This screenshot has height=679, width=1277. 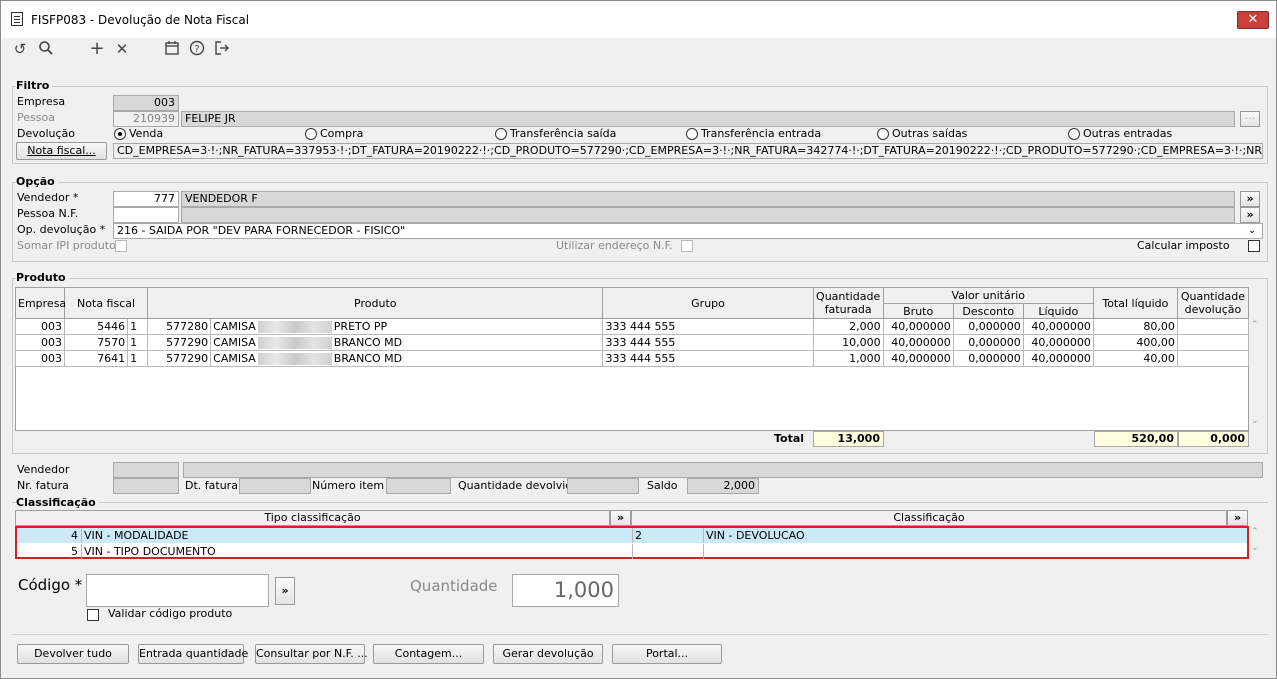 What do you see at coordinates (565, 590) in the screenshot?
I see `quantidade-field: 1,000` at bounding box center [565, 590].